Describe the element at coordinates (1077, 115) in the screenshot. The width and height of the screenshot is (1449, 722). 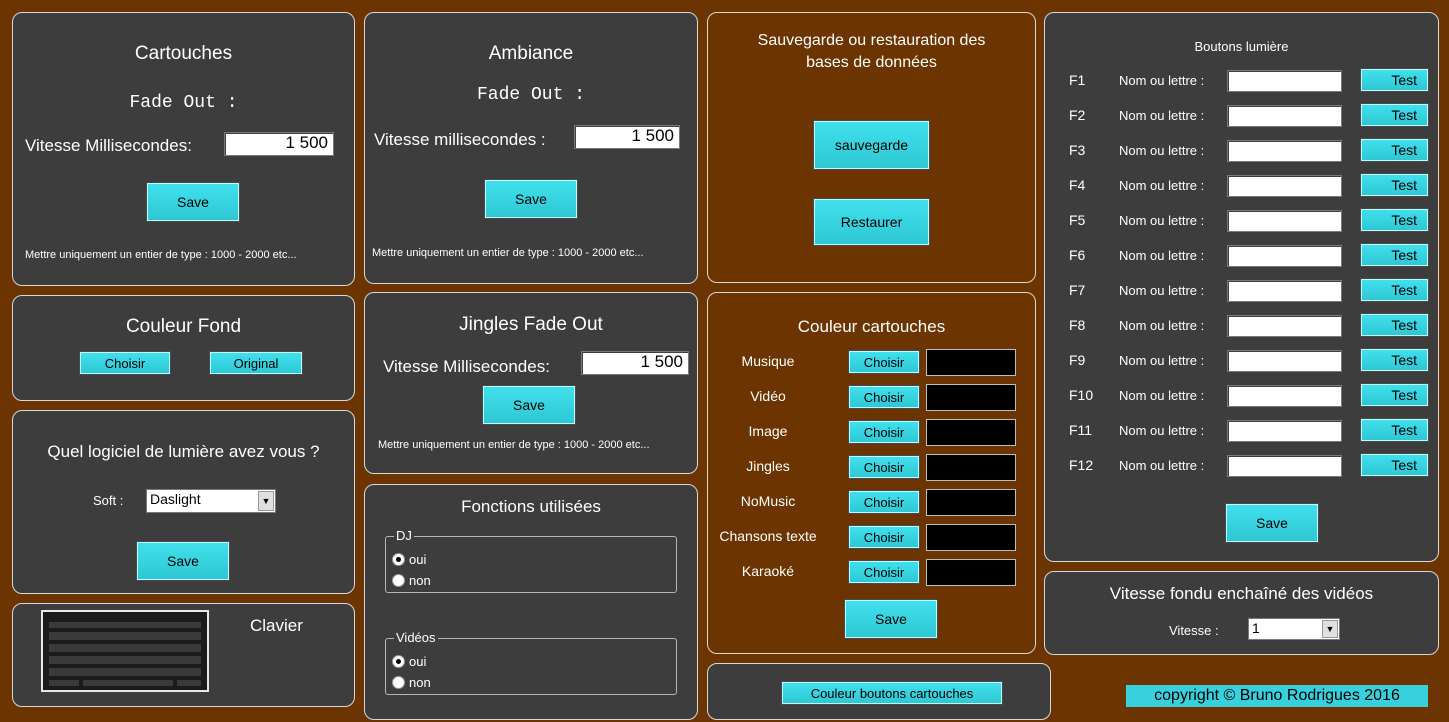
I see `light-key-label: F2` at that location.